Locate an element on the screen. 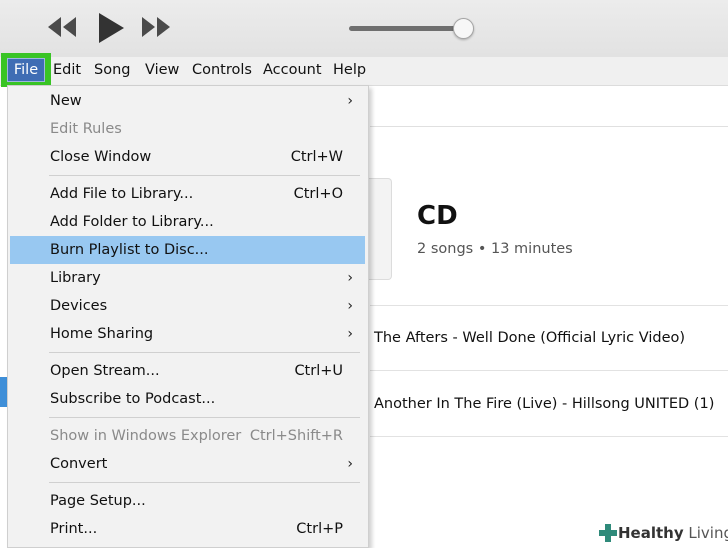  menu-item-new: New › is located at coordinates (187, 101).